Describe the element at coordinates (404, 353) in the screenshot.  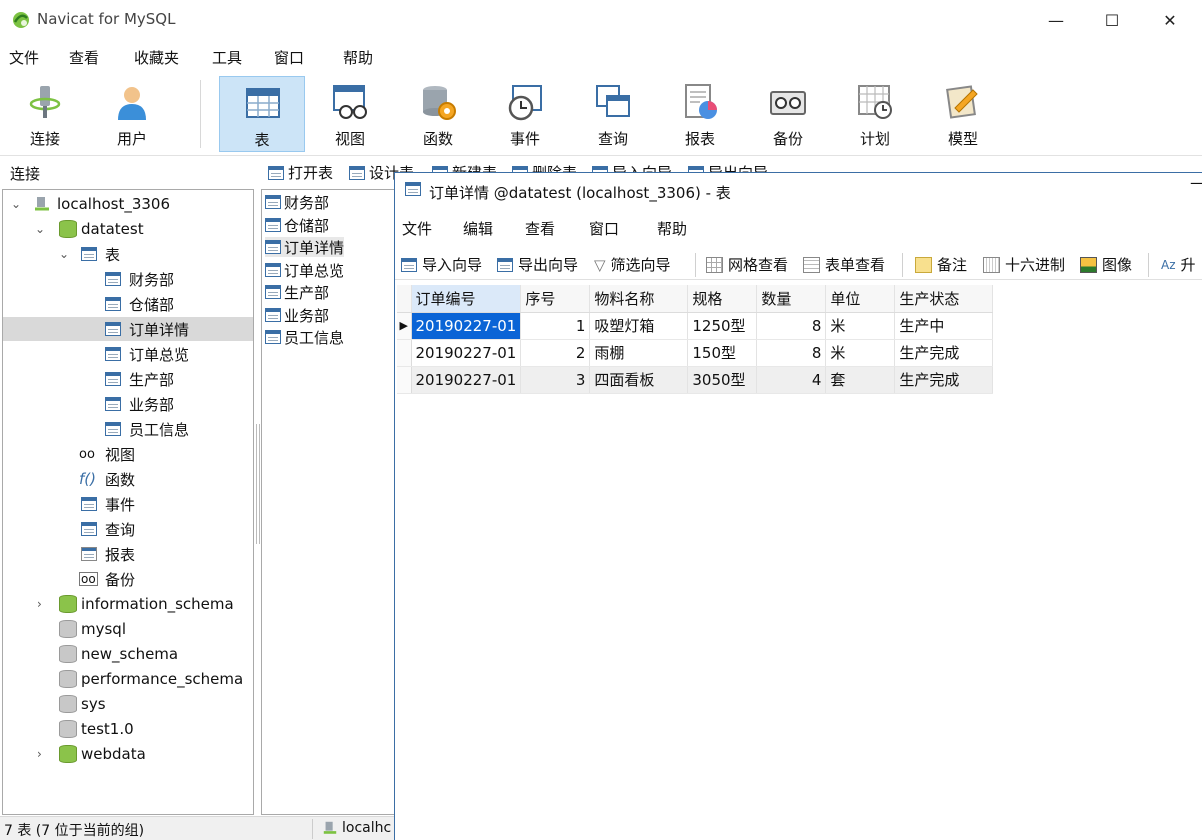
I see `row-marker` at that location.